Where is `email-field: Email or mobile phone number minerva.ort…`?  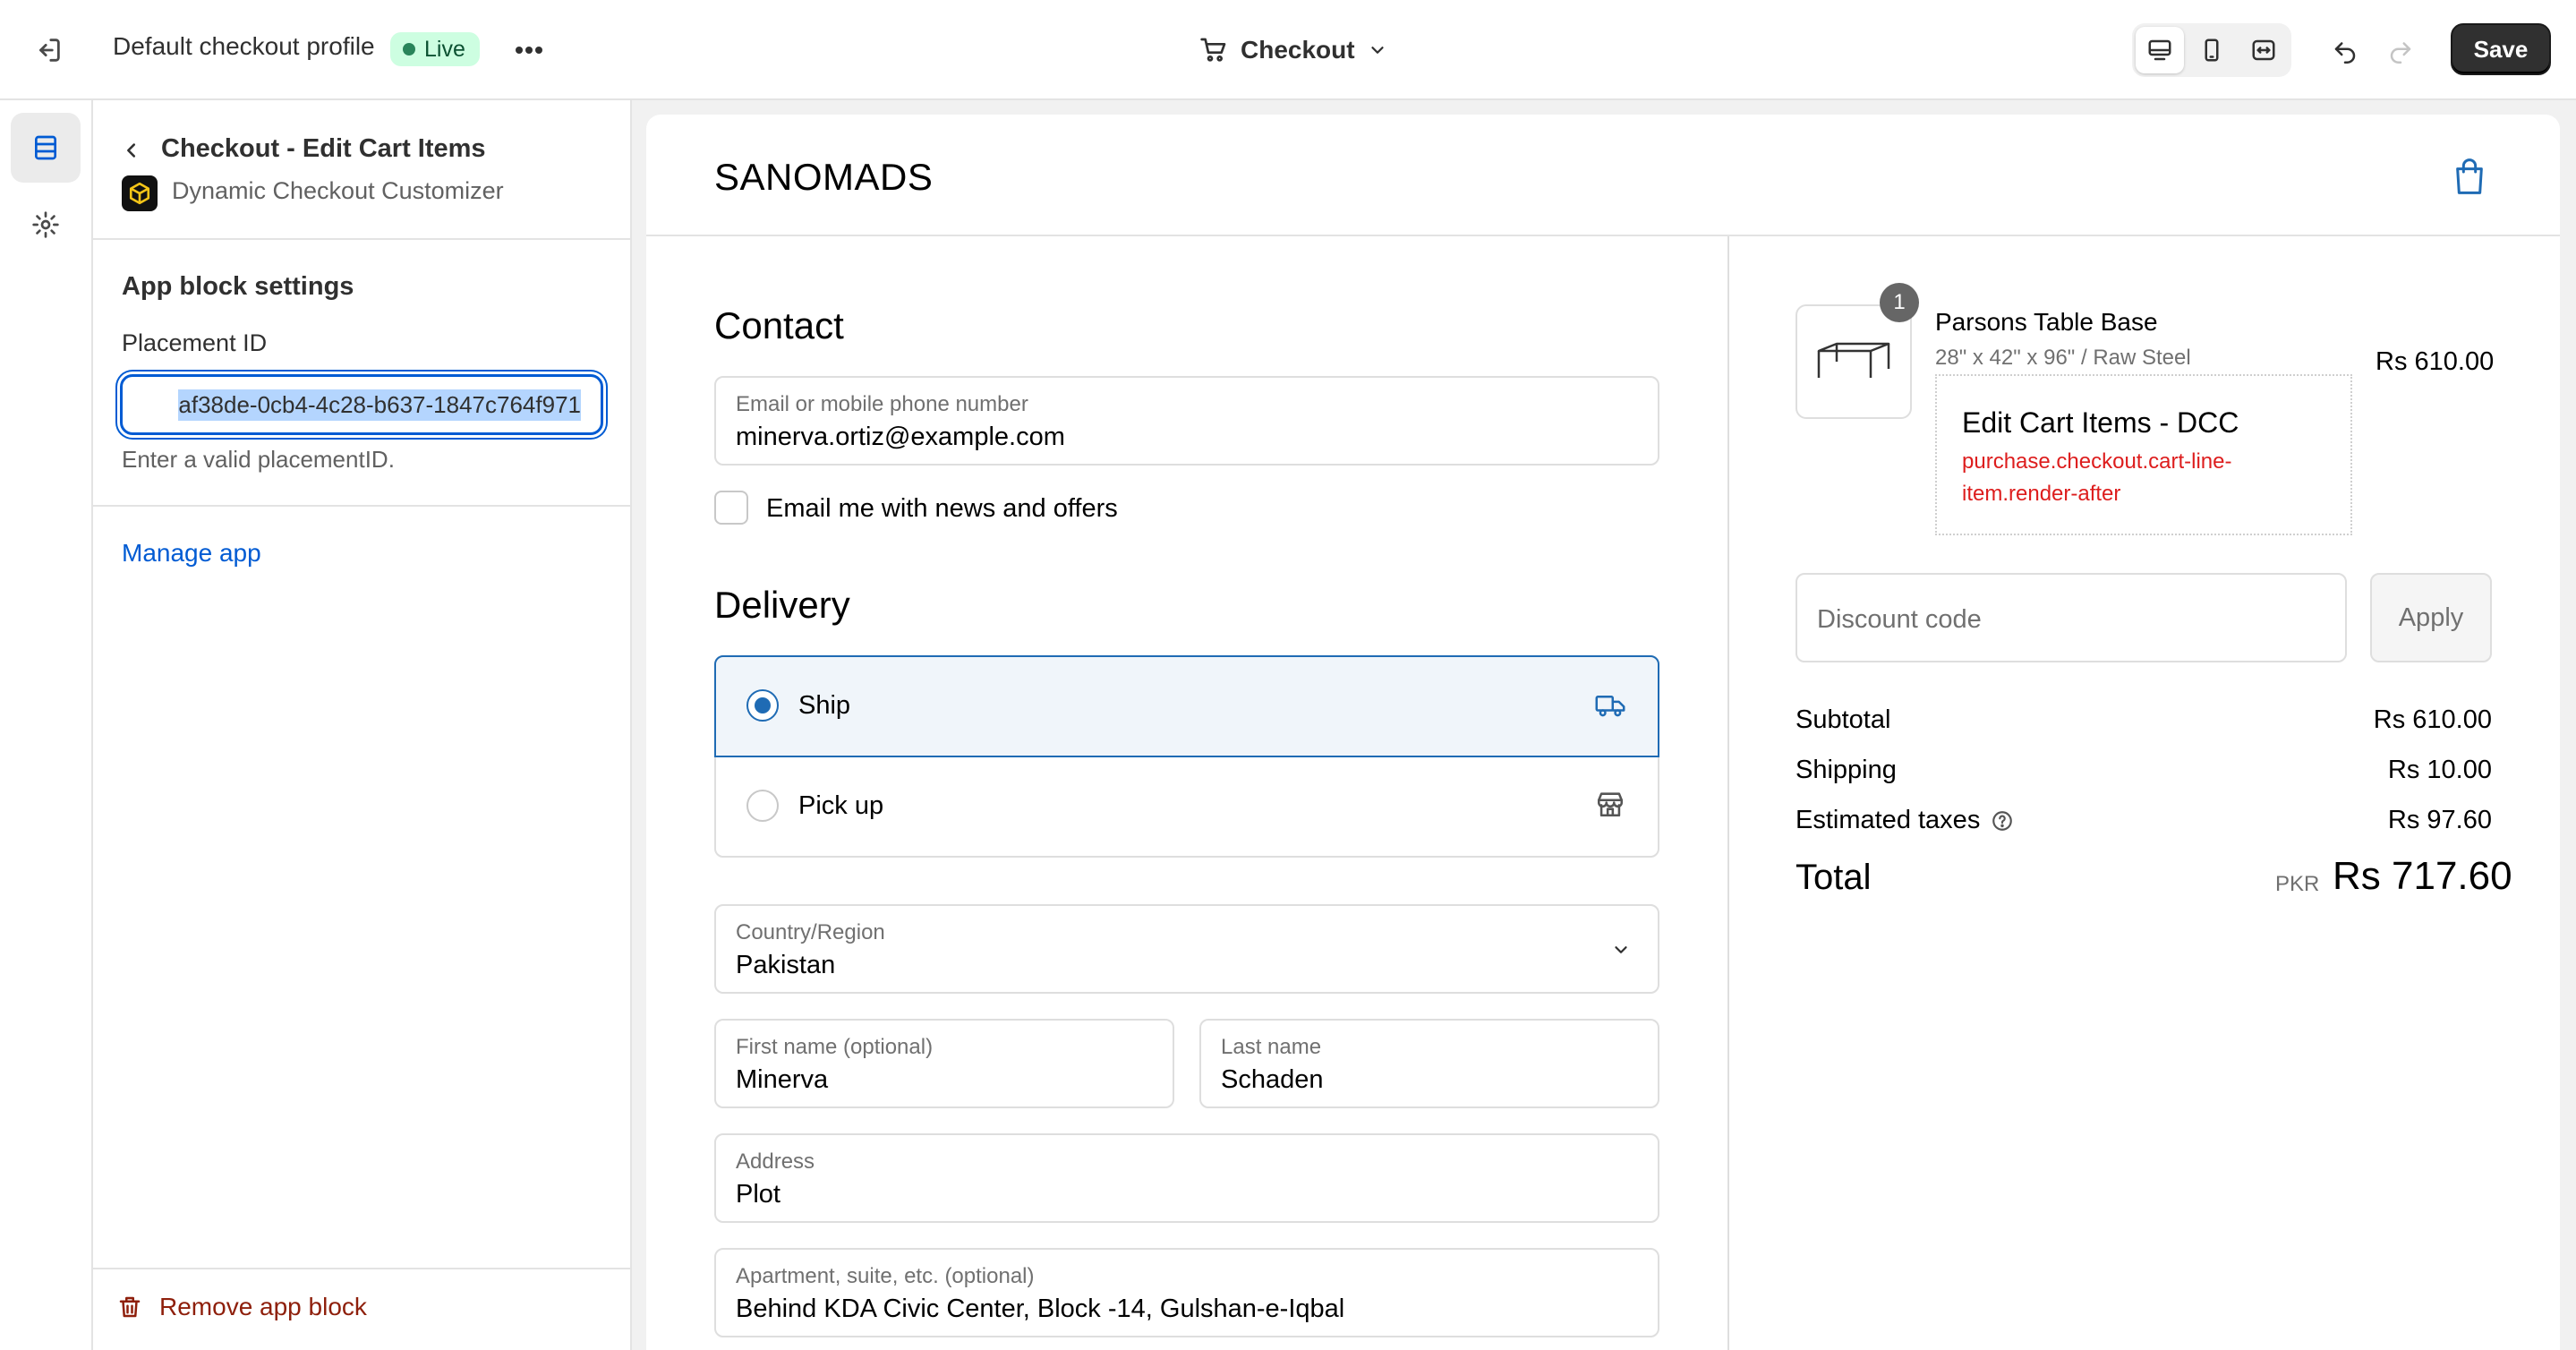
email-field: Email or mobile phone number minerva.ort… is located at coordinates (1186, 421).